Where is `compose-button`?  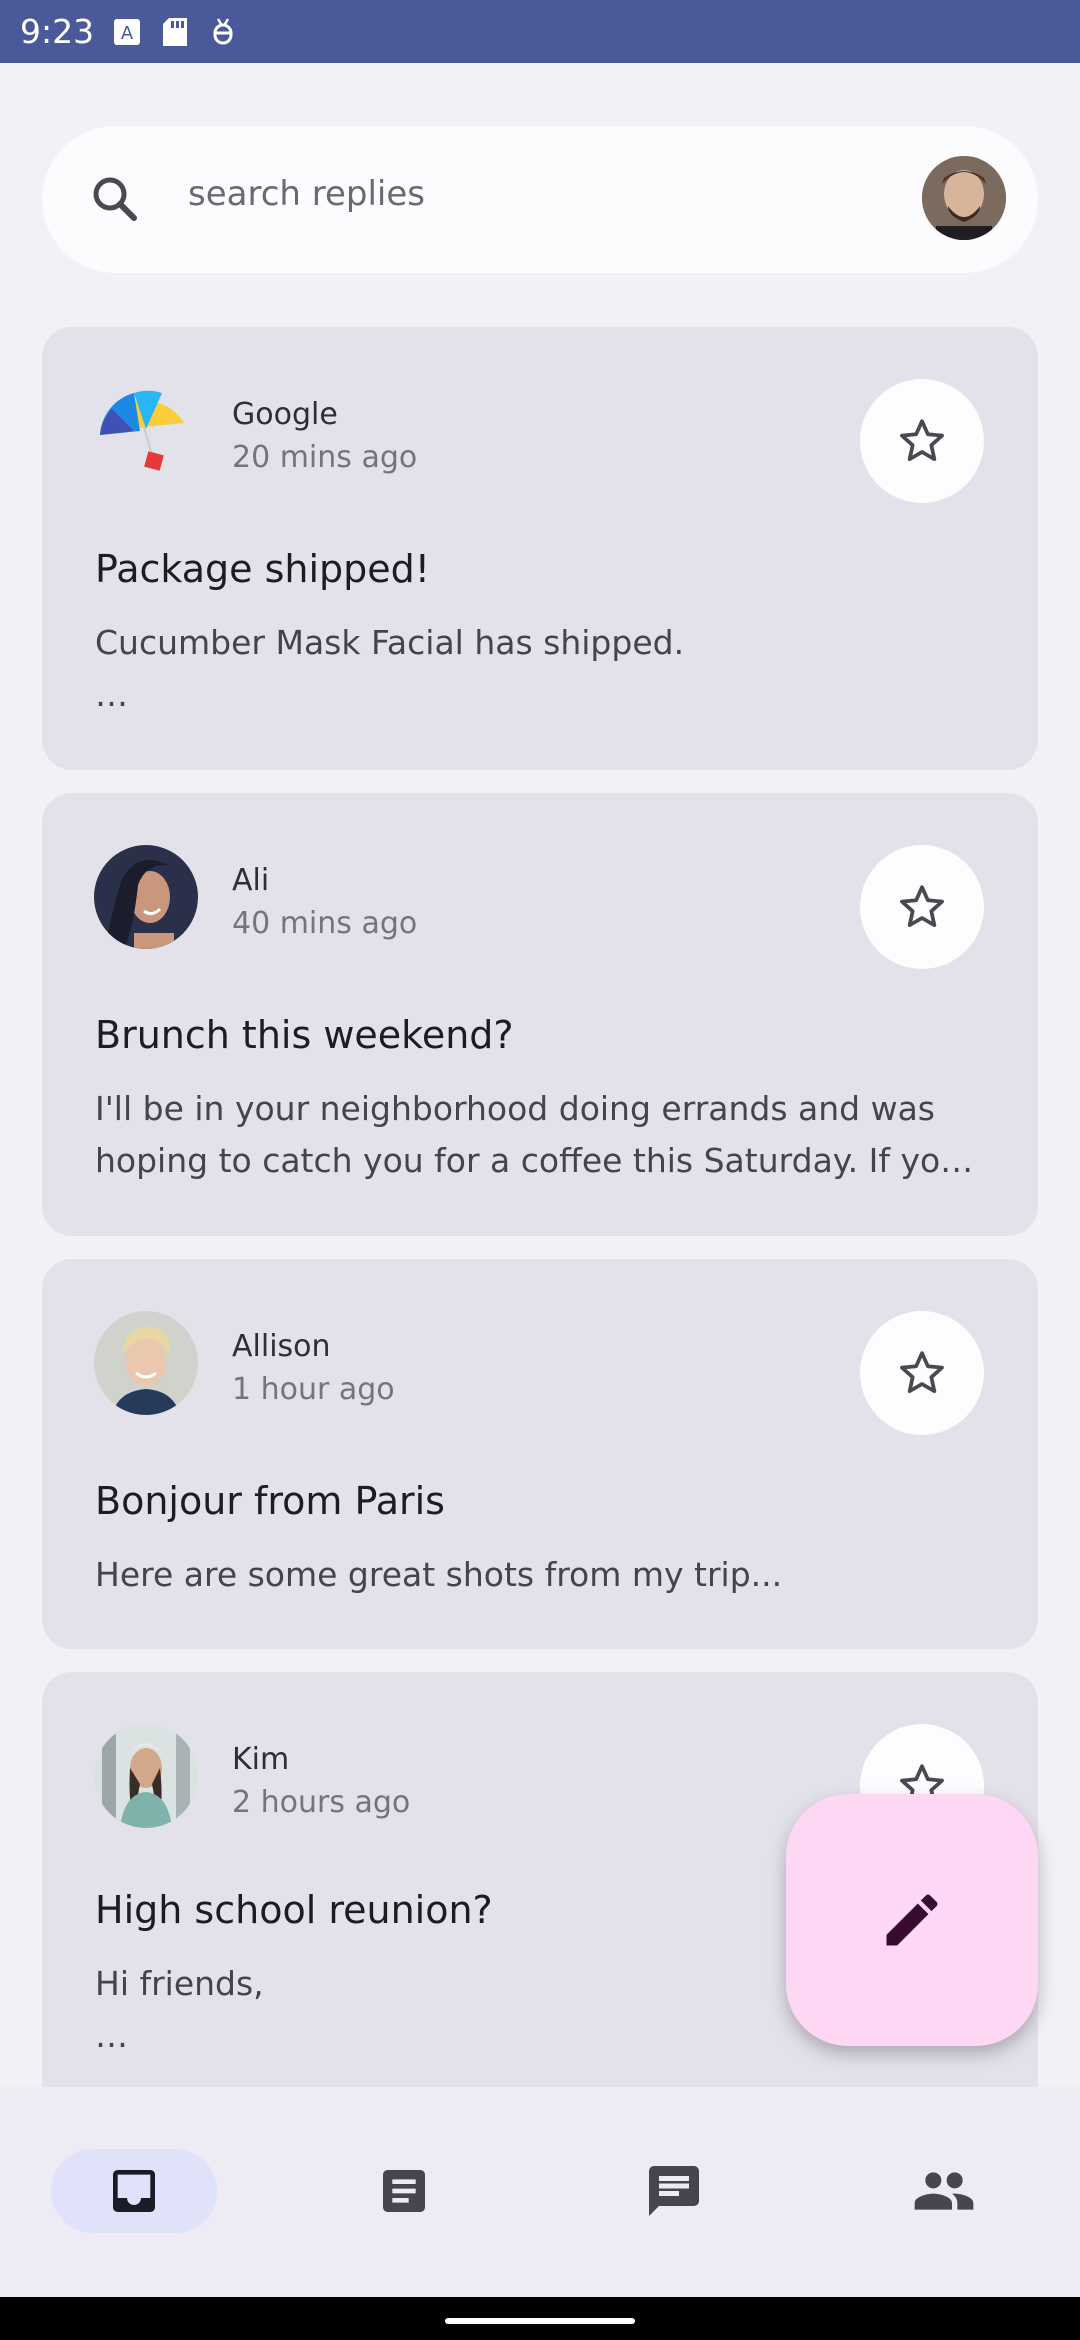
compose-button is located at coordinates (912, 1920).